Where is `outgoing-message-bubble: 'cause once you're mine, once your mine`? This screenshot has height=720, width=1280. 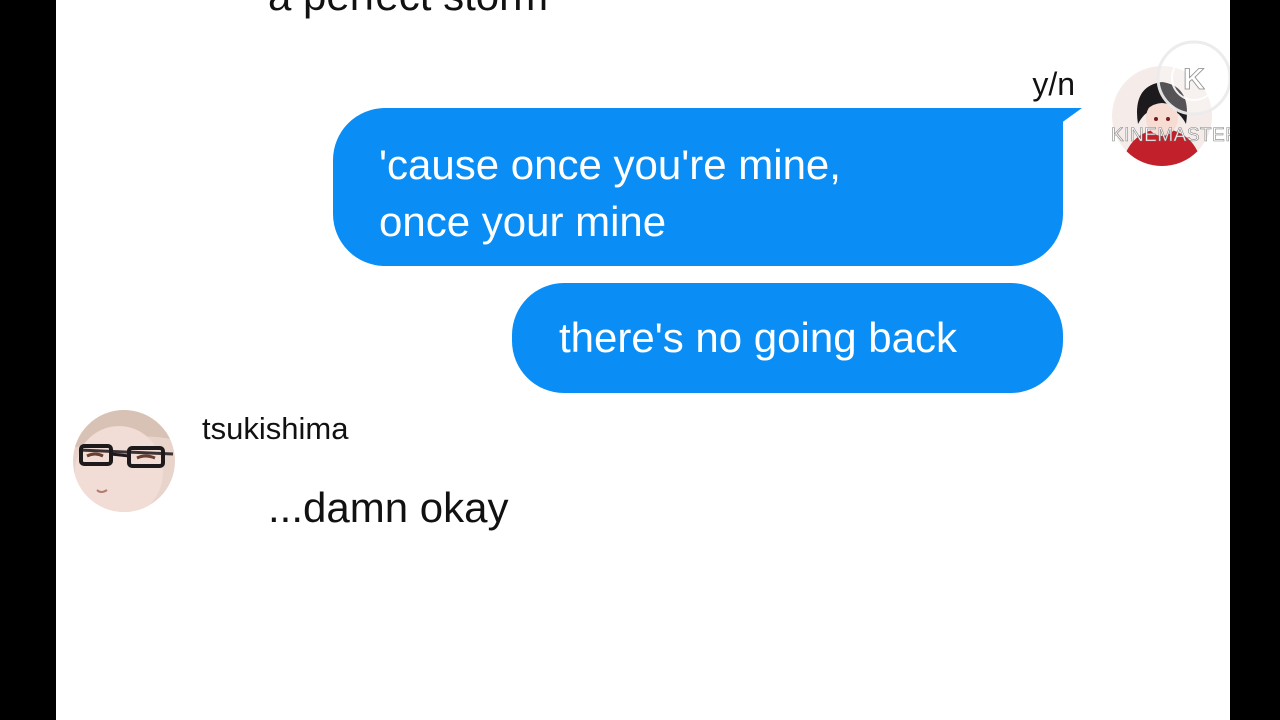 outgoing-message-bubble: 'cause once you're mine, once your mine is located at coordinates (698, 187).